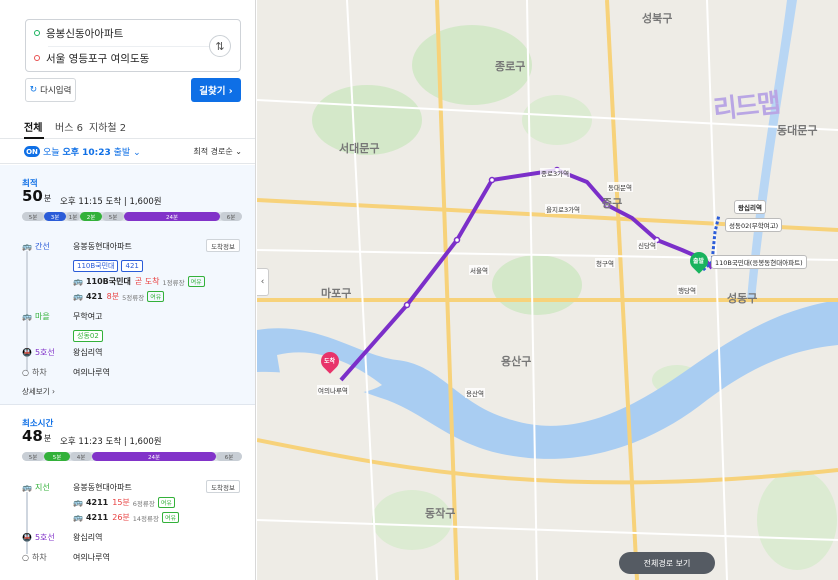  I want to click on arrival-and-fare: 오후 11:23 도착 | 1,600원, so click(111, 442).